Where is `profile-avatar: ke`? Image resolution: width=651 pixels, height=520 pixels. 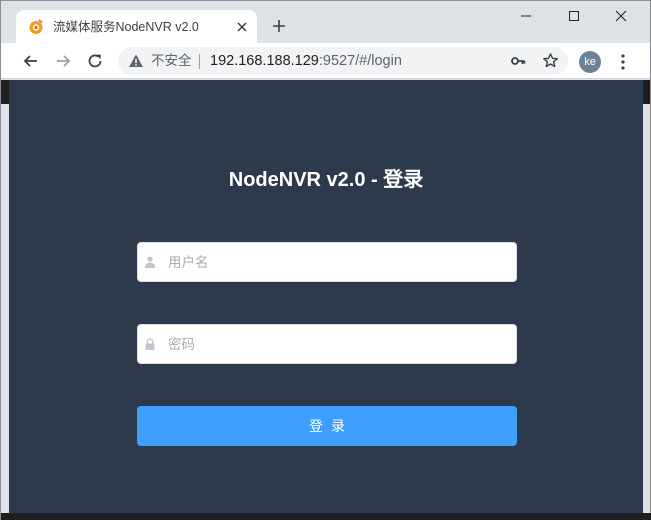
profile-avatar: ke is located at coordinates (590, 62).